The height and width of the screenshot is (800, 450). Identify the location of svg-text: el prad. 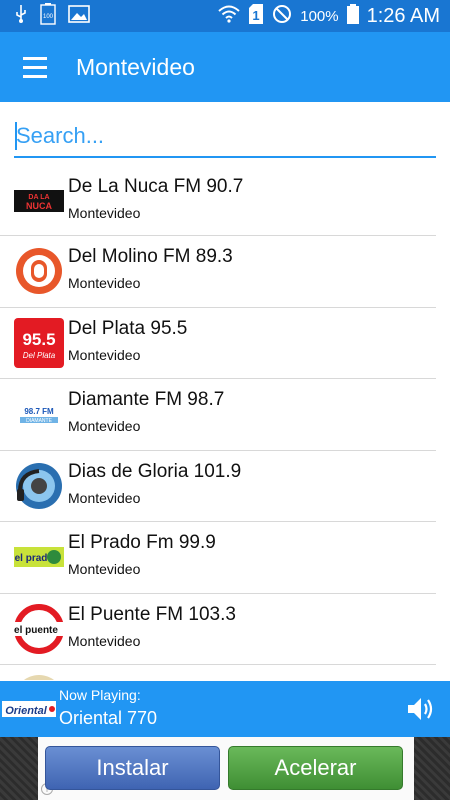
(31, 558).